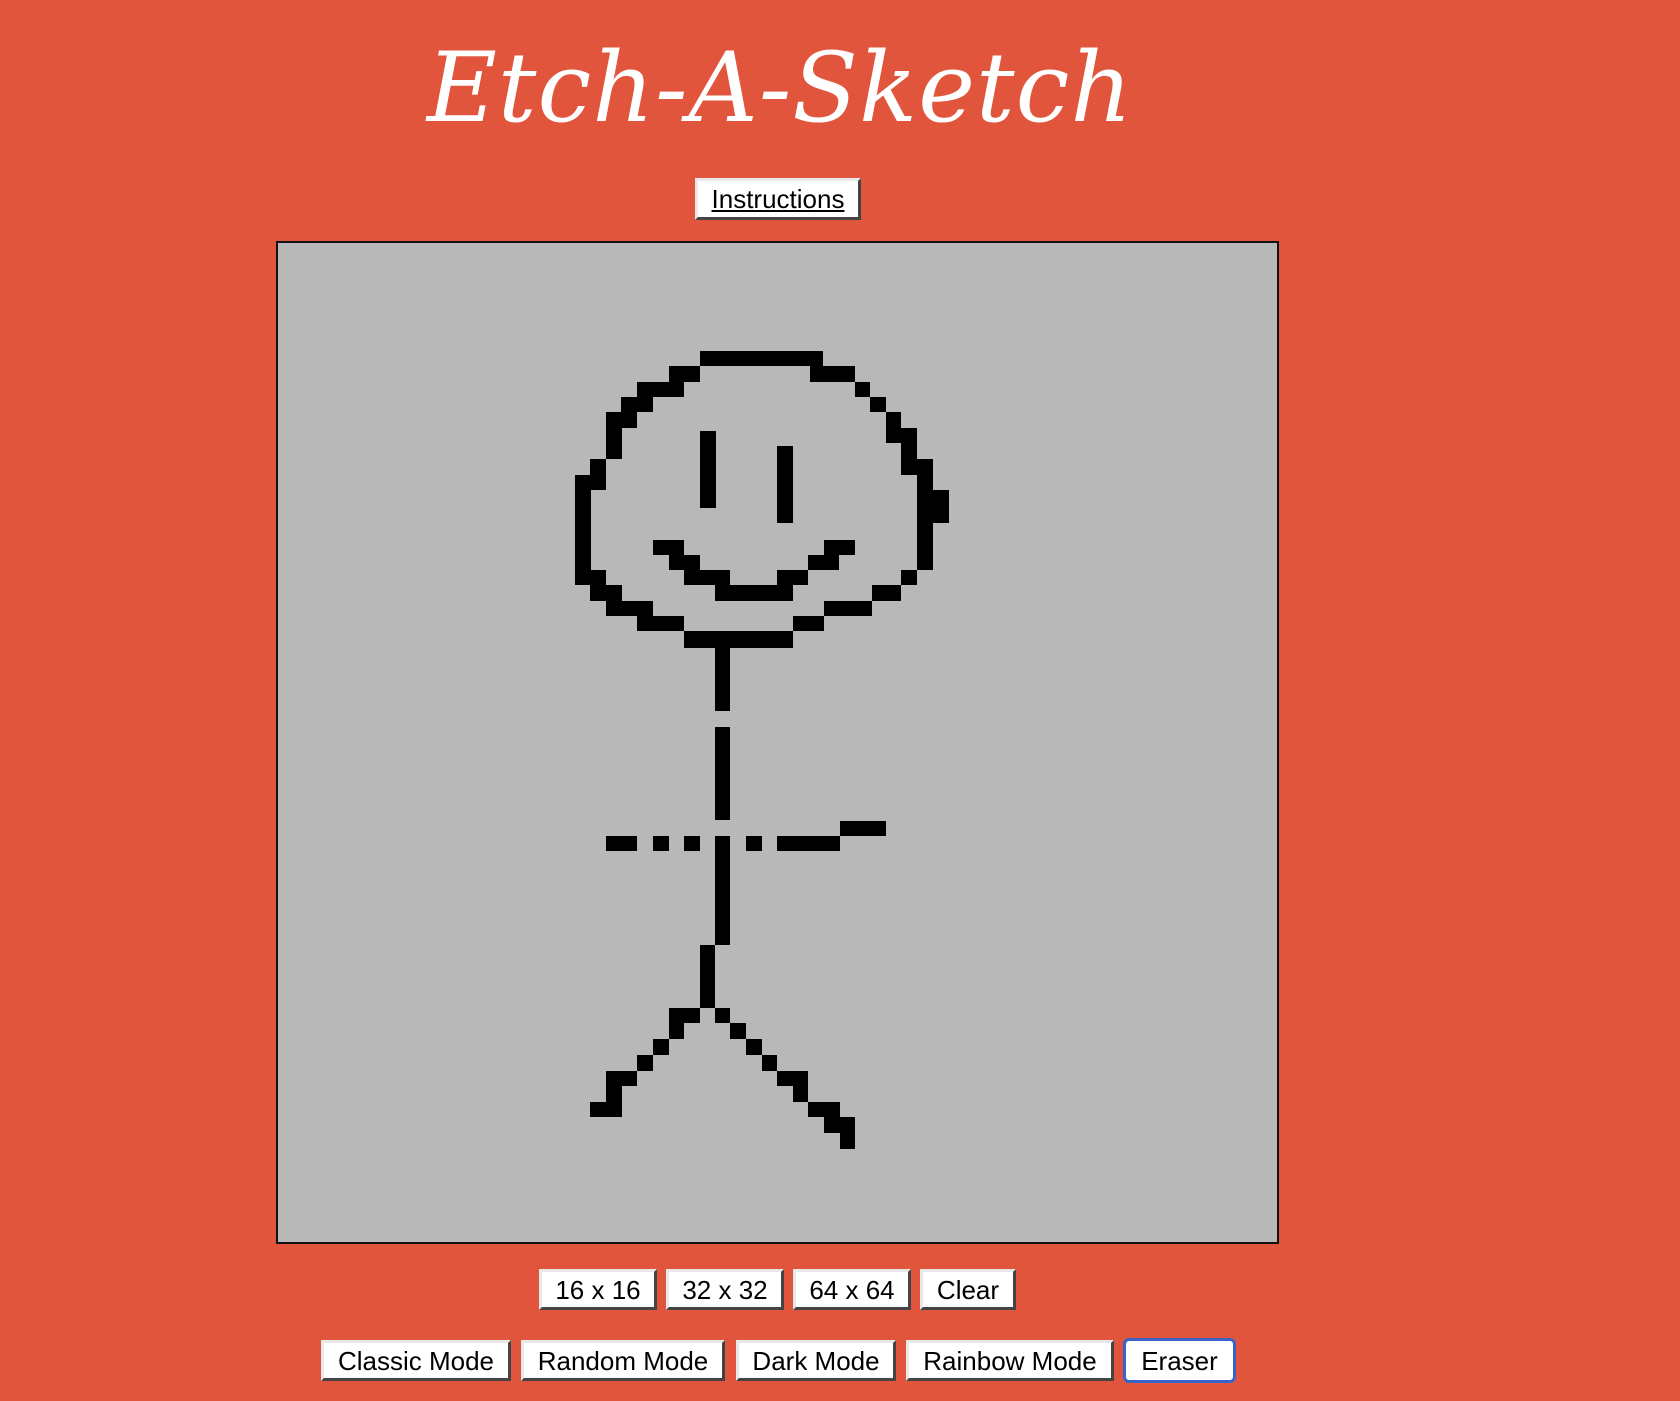  Describe the element at coordinates (1179, 1360) in the screenshot. I see `eraser-button: Eraser` at that location.